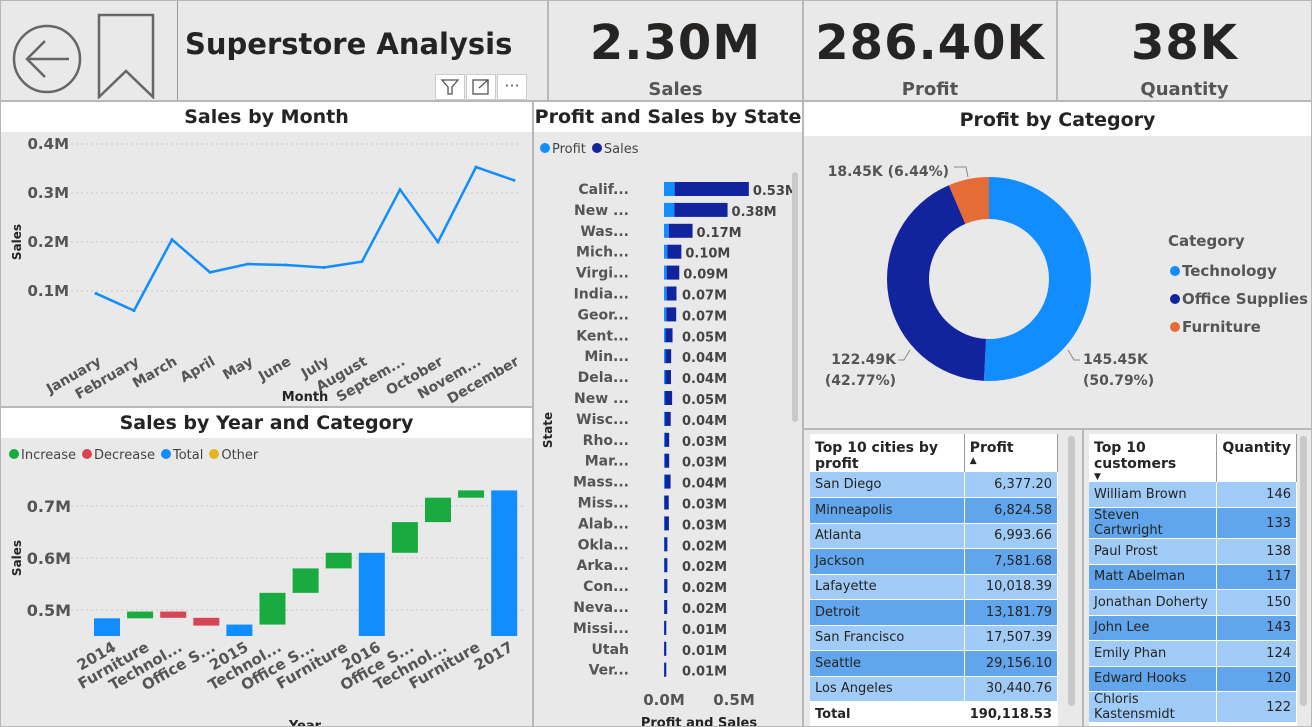 The image size is (1312, 727). Describe the element at coordinates (1011, 510) in the screenshot. I see `table-cell-value: 6,824.58` at that location.